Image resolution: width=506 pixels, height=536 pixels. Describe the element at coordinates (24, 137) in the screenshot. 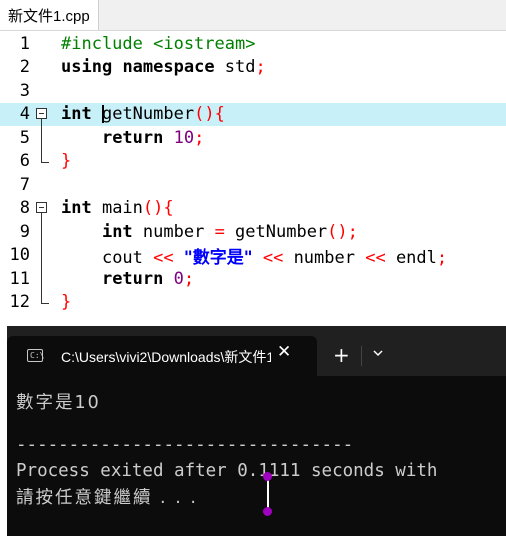

I see `line-number: 5` at that location.